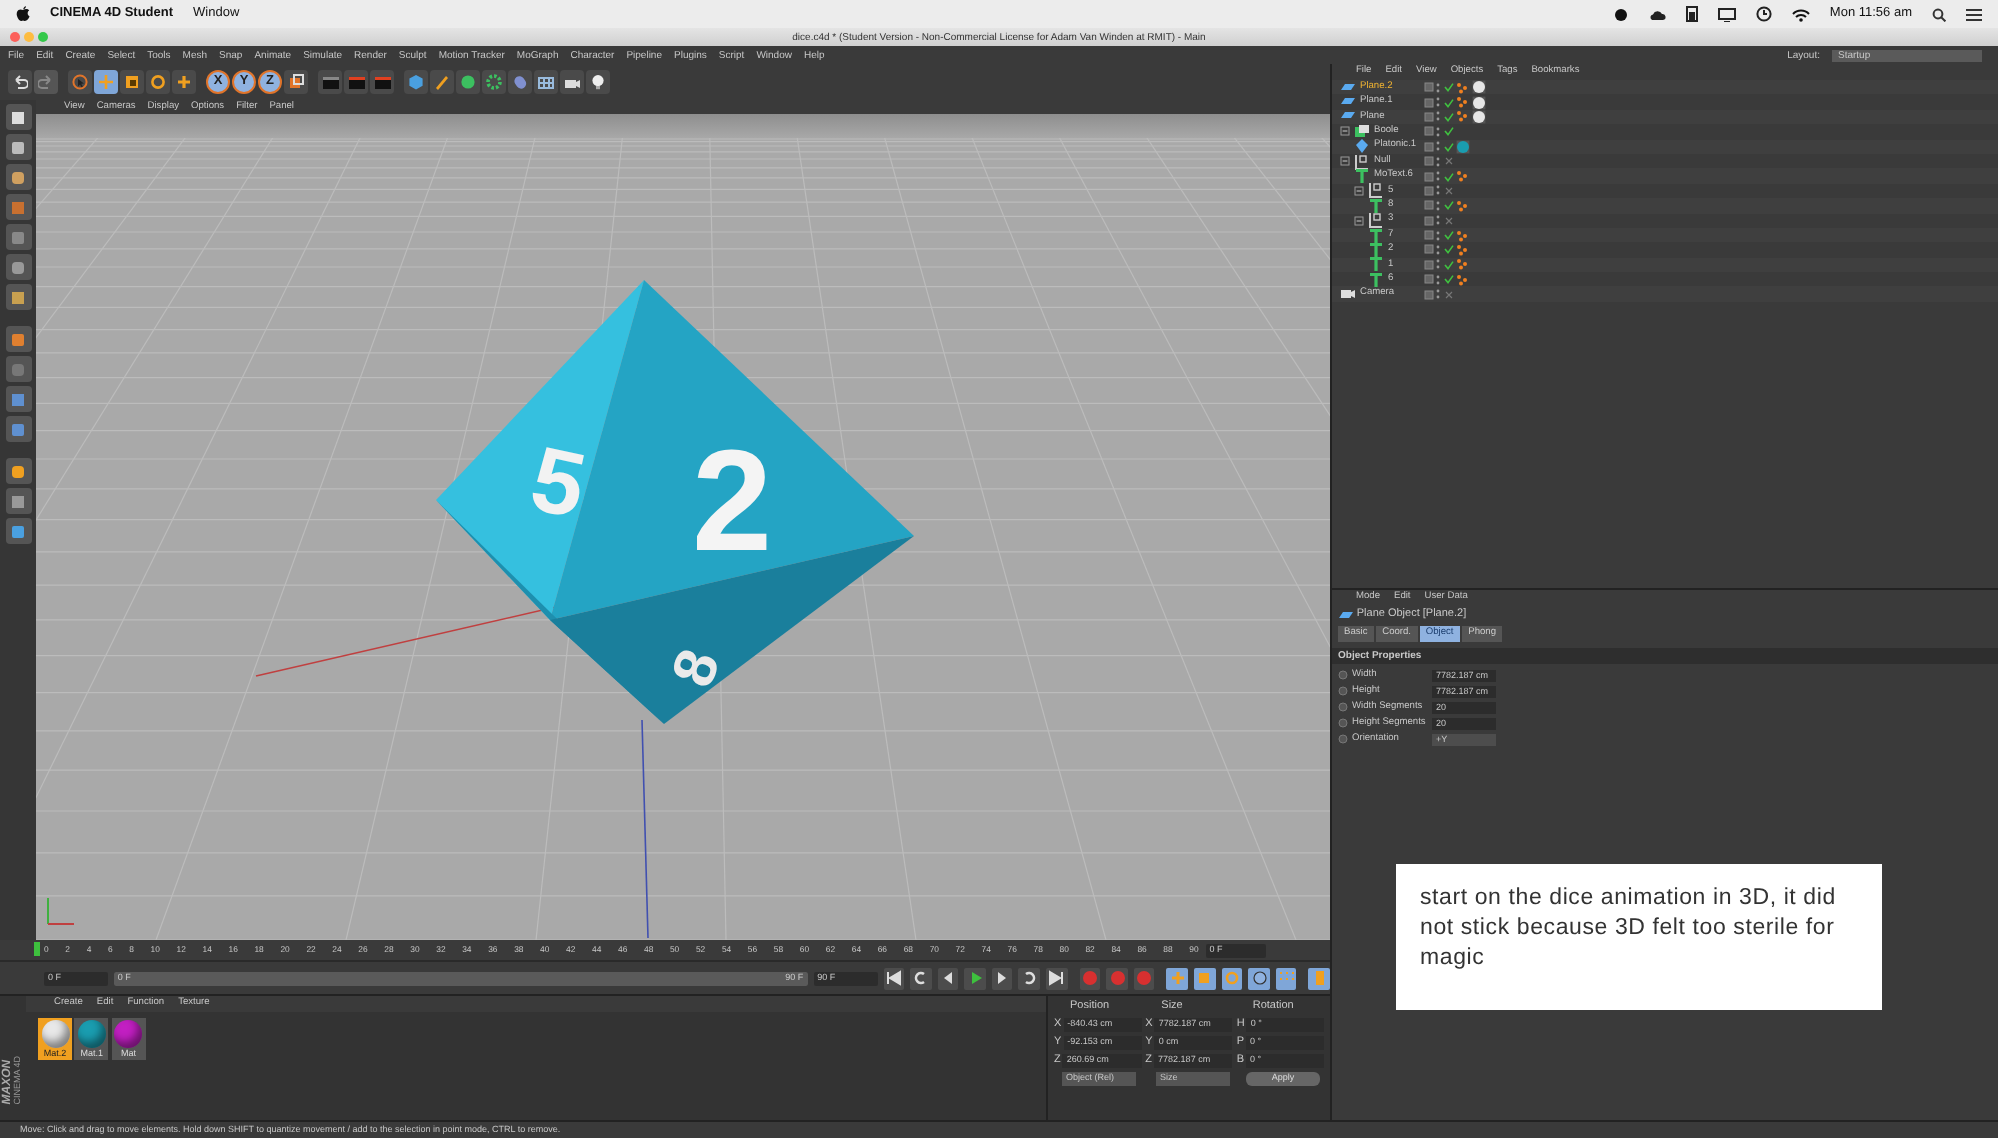  What do you see at coordinates (1362, 146) in the screenshot?
I see `platonic-icon` at bounding box center [1362, 146].